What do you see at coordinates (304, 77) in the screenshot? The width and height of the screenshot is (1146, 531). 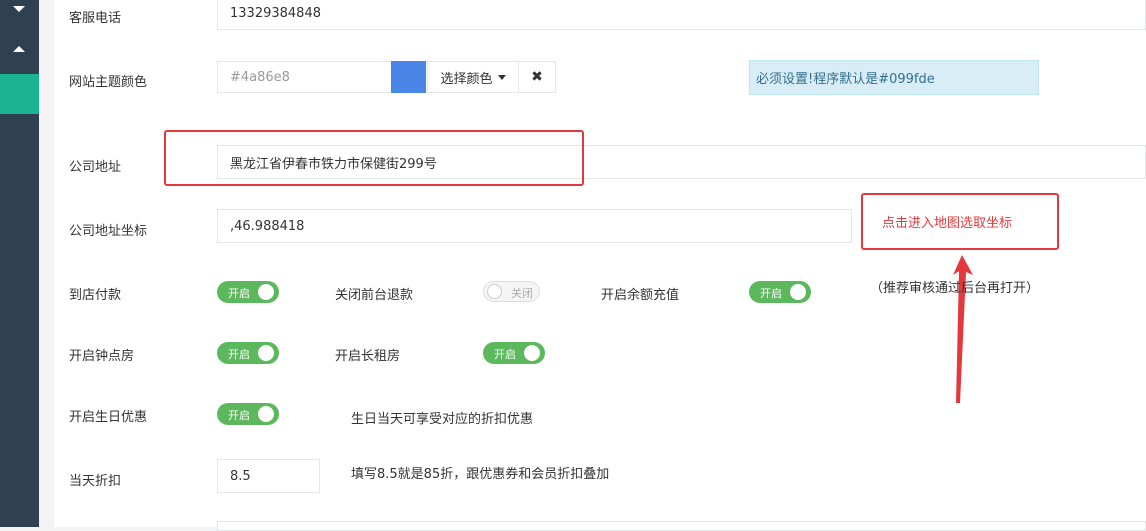 I see `theme-color-field: #4a86e8` at bounding box center [304, 77].